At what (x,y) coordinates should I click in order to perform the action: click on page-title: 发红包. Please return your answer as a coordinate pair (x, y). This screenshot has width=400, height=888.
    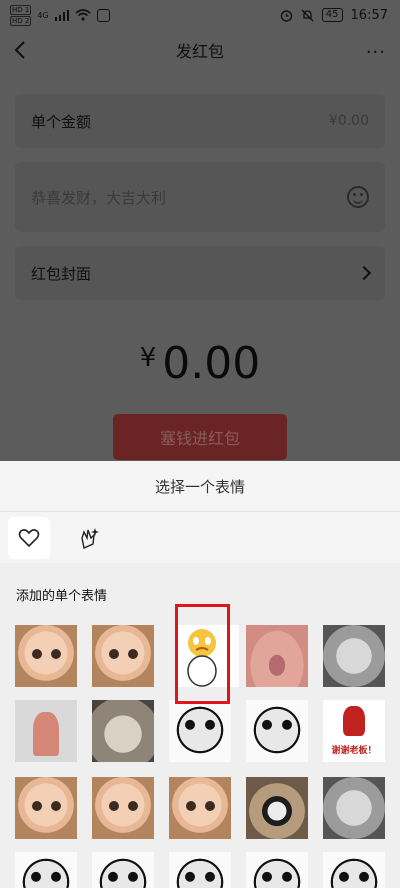
    Looking at the image, I should click on (199, 51).